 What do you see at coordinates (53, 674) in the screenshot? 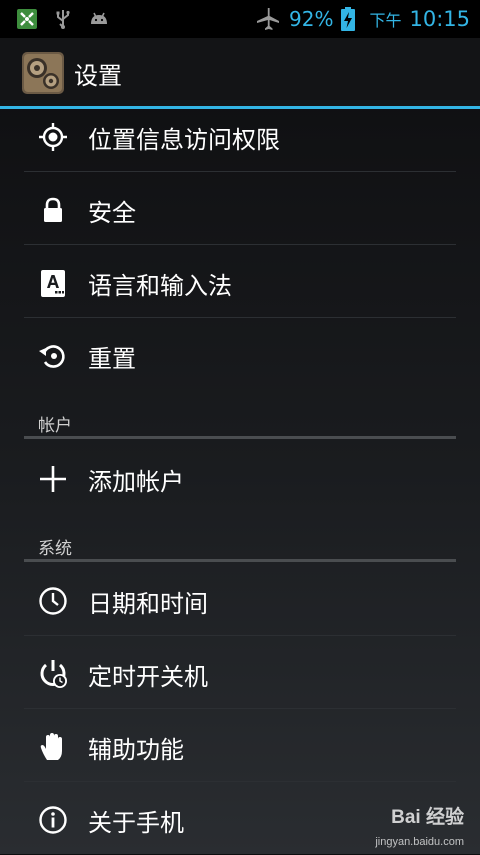
I see `power-timer-icon` at bounding box center [53, 674].